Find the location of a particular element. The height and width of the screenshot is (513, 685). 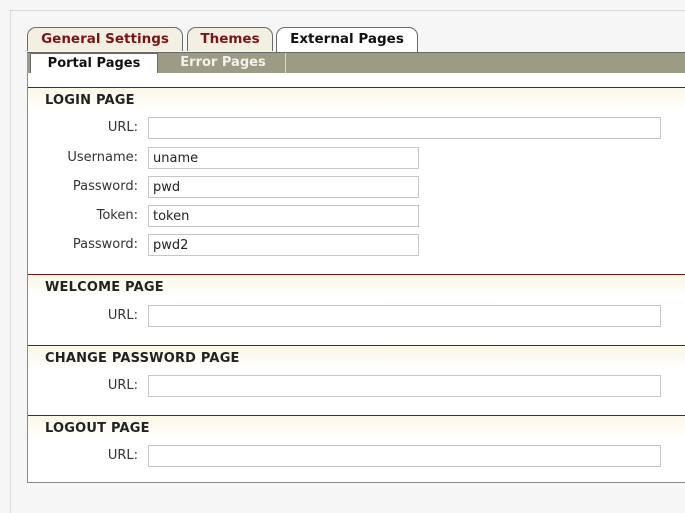

change-password-url-label: URL: is located at coordinates (122, 385).